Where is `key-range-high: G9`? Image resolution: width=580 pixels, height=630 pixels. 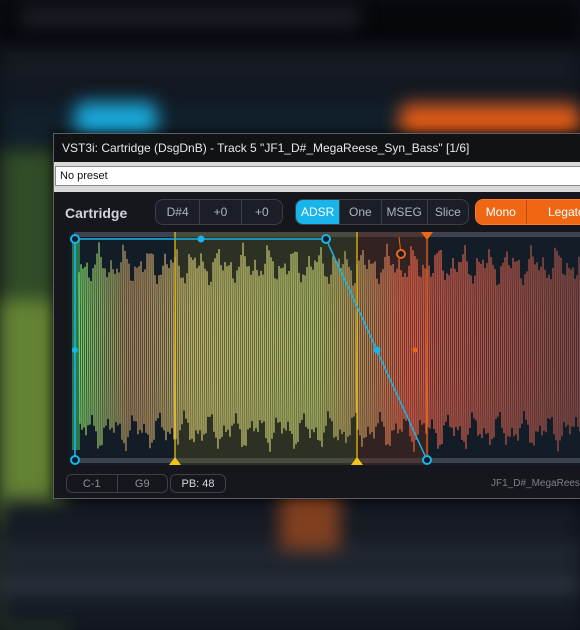
key-range-high: G9 is located at coordinates (143, 483).